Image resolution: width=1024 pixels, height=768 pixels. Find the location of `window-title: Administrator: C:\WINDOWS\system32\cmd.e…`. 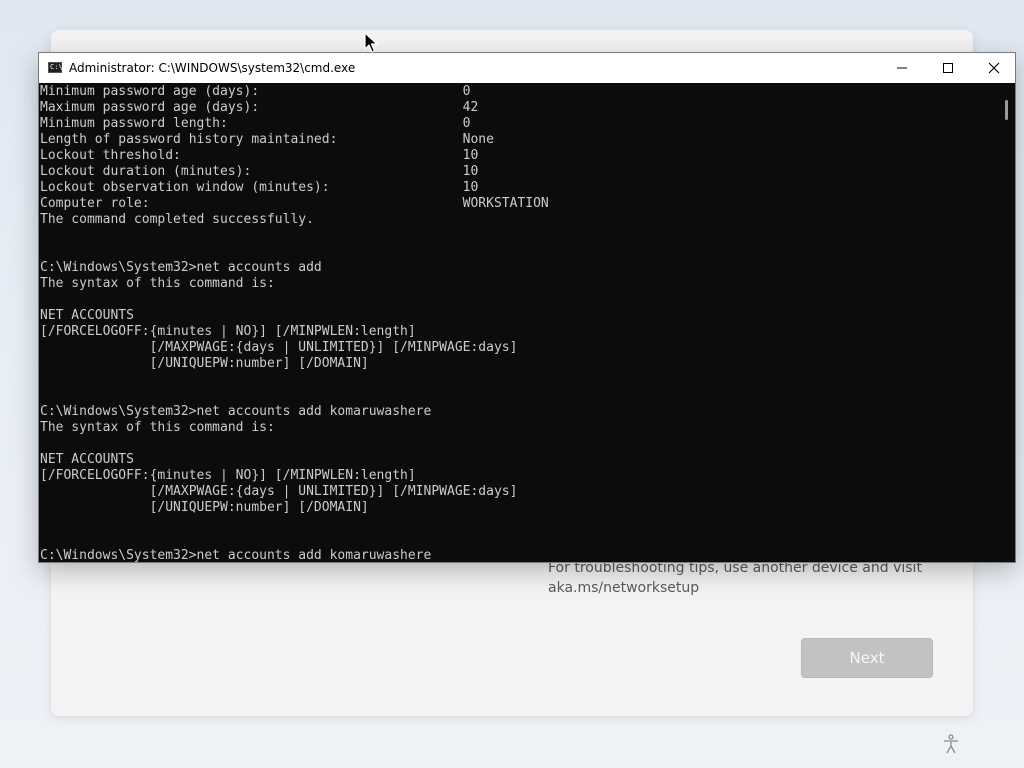

window-title: Administrator: C:\WINDOWS\system32\cmd.e… is located at coordinates (212, 68).